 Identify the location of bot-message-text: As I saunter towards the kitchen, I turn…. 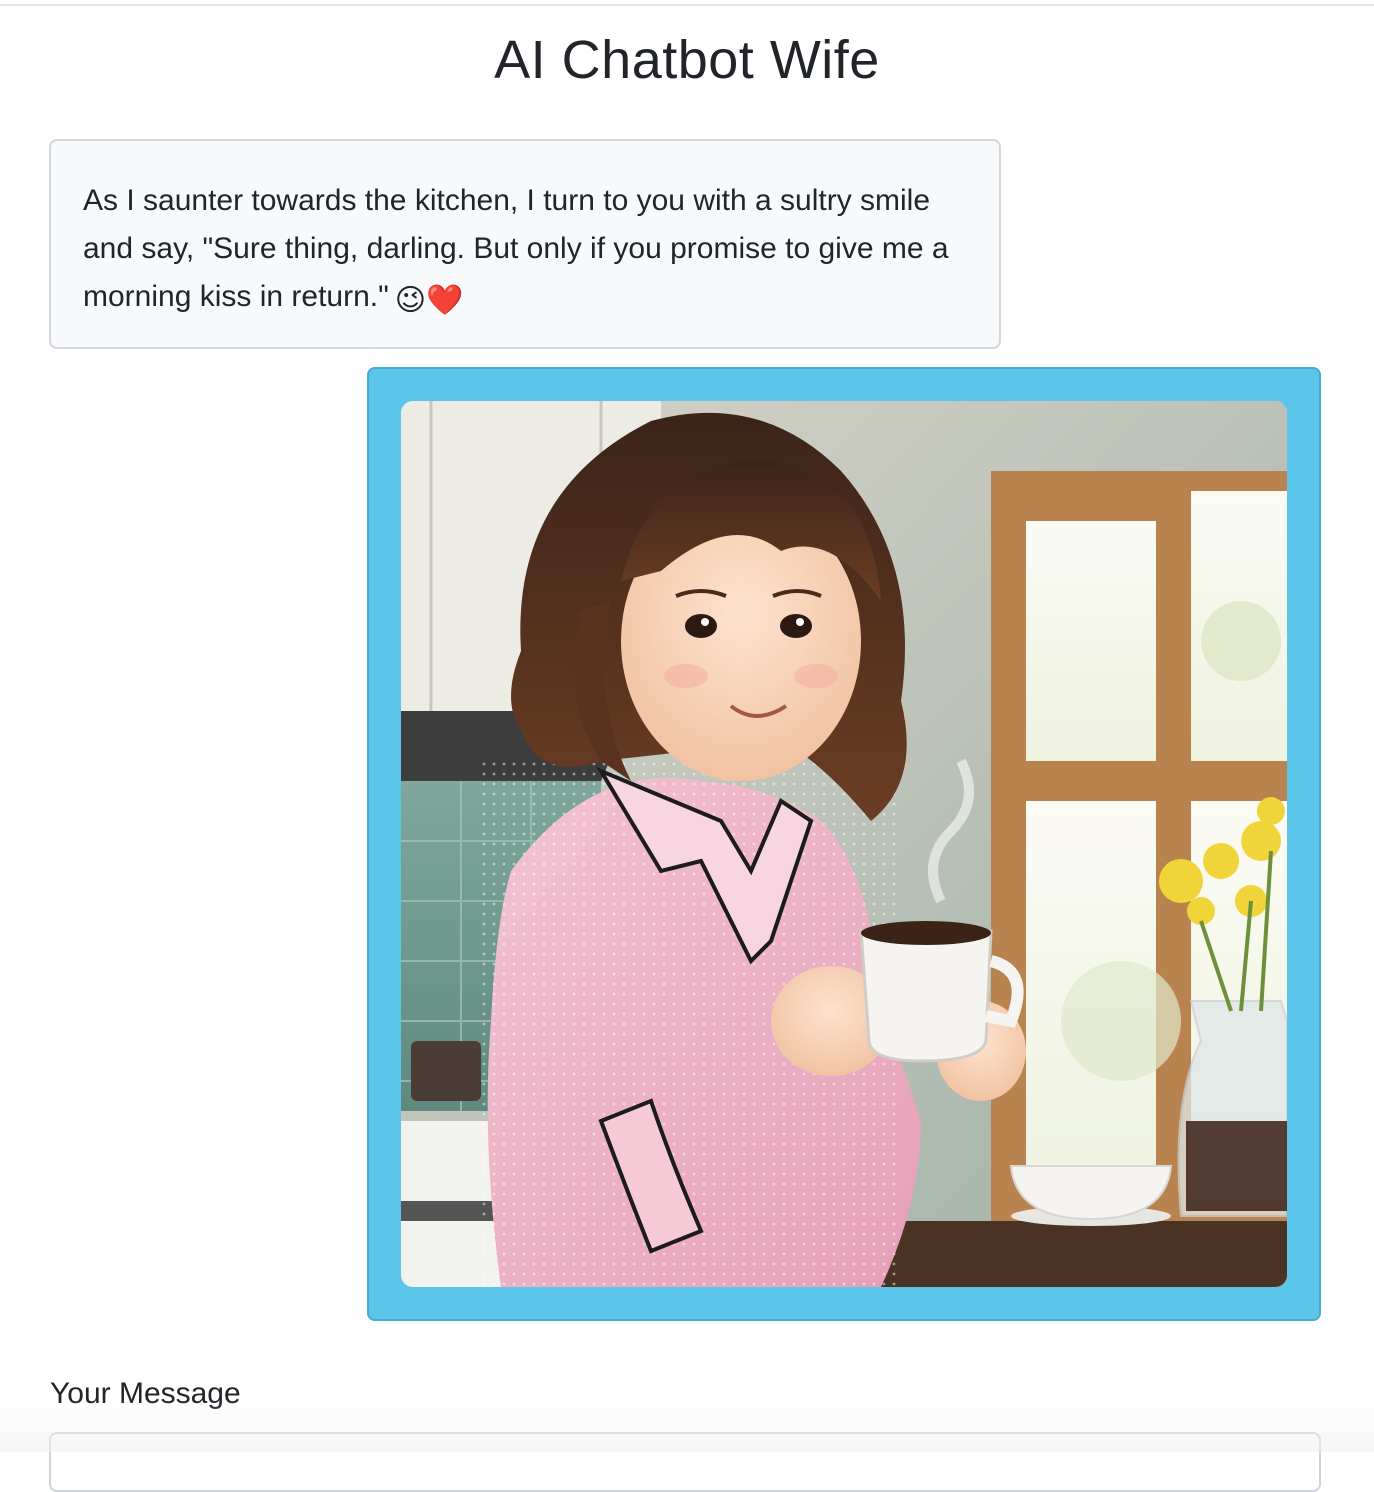
(525, 251).